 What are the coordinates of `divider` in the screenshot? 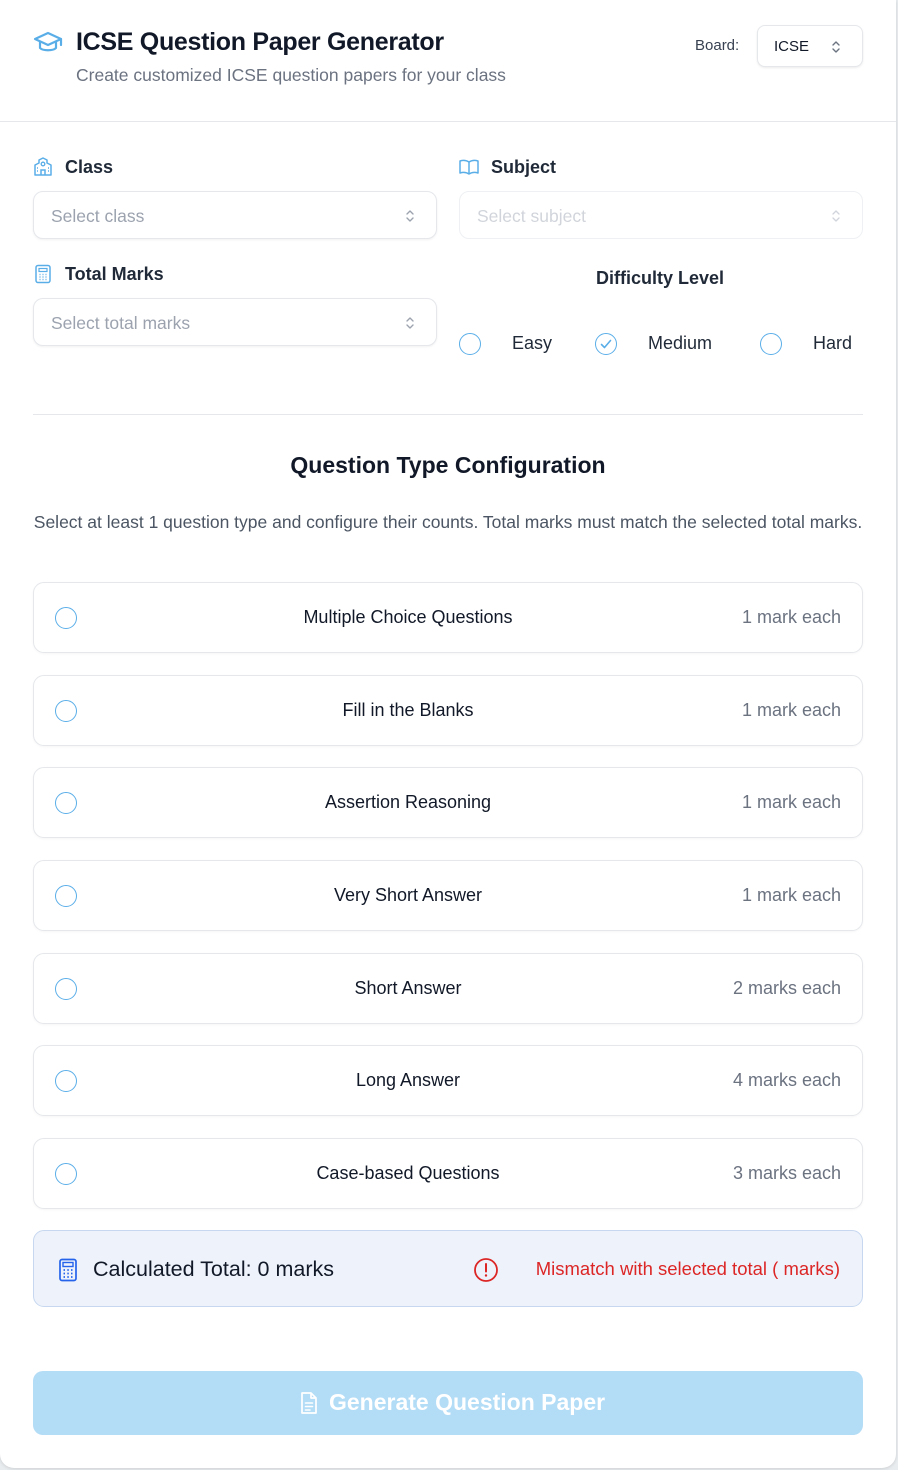 It's located at (448, 414).